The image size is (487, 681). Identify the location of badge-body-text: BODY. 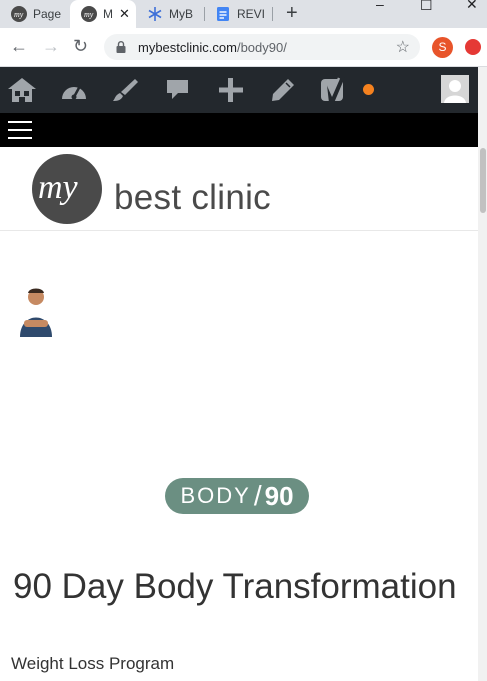
(215, 495).